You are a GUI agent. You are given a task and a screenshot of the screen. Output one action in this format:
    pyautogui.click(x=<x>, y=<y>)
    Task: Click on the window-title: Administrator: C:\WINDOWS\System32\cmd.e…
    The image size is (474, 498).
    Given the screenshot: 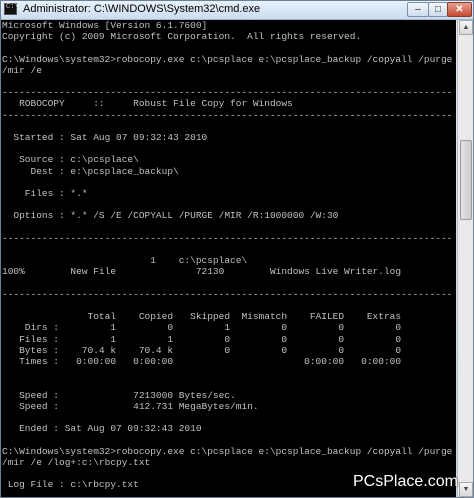 What is the action you would take?
    pyautogui.click(x=142, y=9)
    